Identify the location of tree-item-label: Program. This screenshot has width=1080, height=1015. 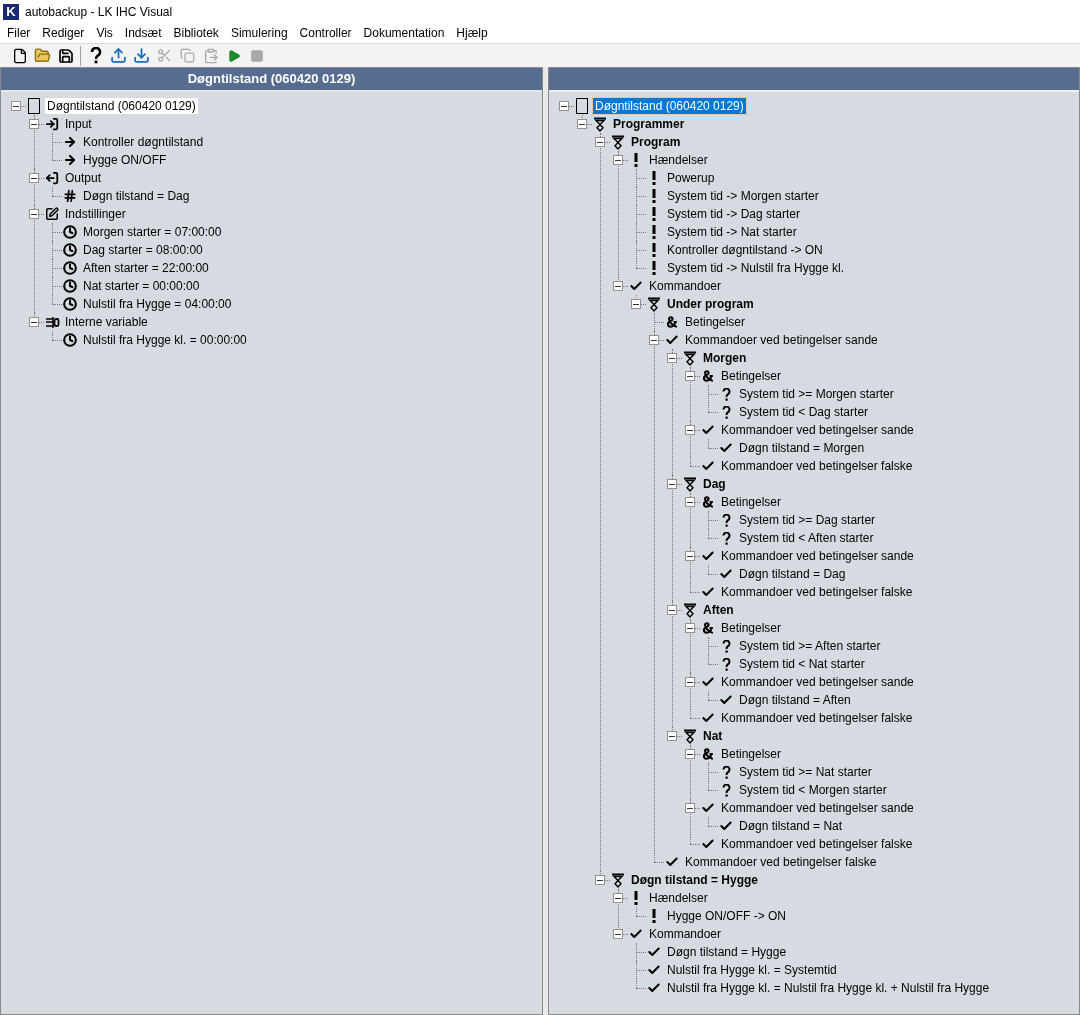
(656, 142).